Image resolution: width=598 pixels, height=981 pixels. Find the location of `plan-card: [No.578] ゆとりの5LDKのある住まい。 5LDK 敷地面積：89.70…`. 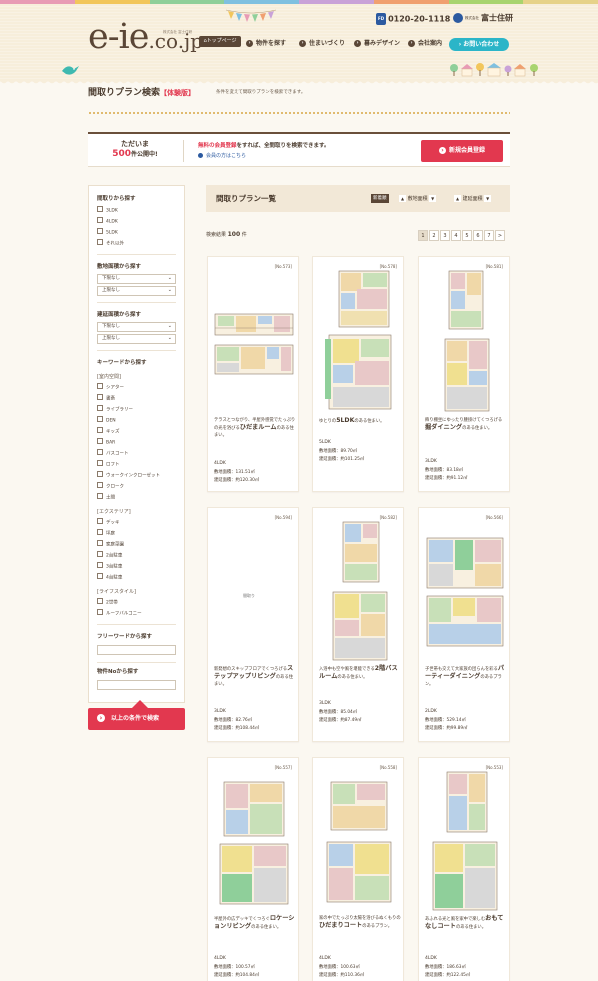

plan-card: [No.578] ゆとりの5LDKのある住まい。 5LDK 敷地面積：89.70… is located at coordinates (358, 374).